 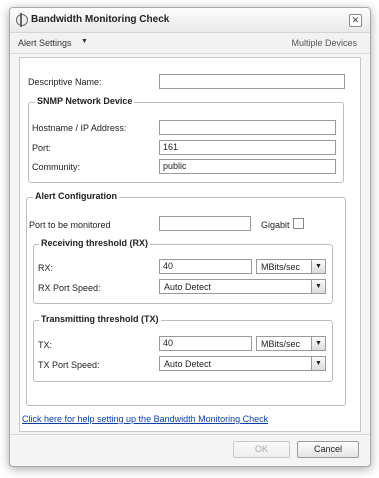 What do you see at coordinates (281, 344) in the screenshot?
I see `tx-unit-value: MBits/sec` at bounding box center [281, 344].